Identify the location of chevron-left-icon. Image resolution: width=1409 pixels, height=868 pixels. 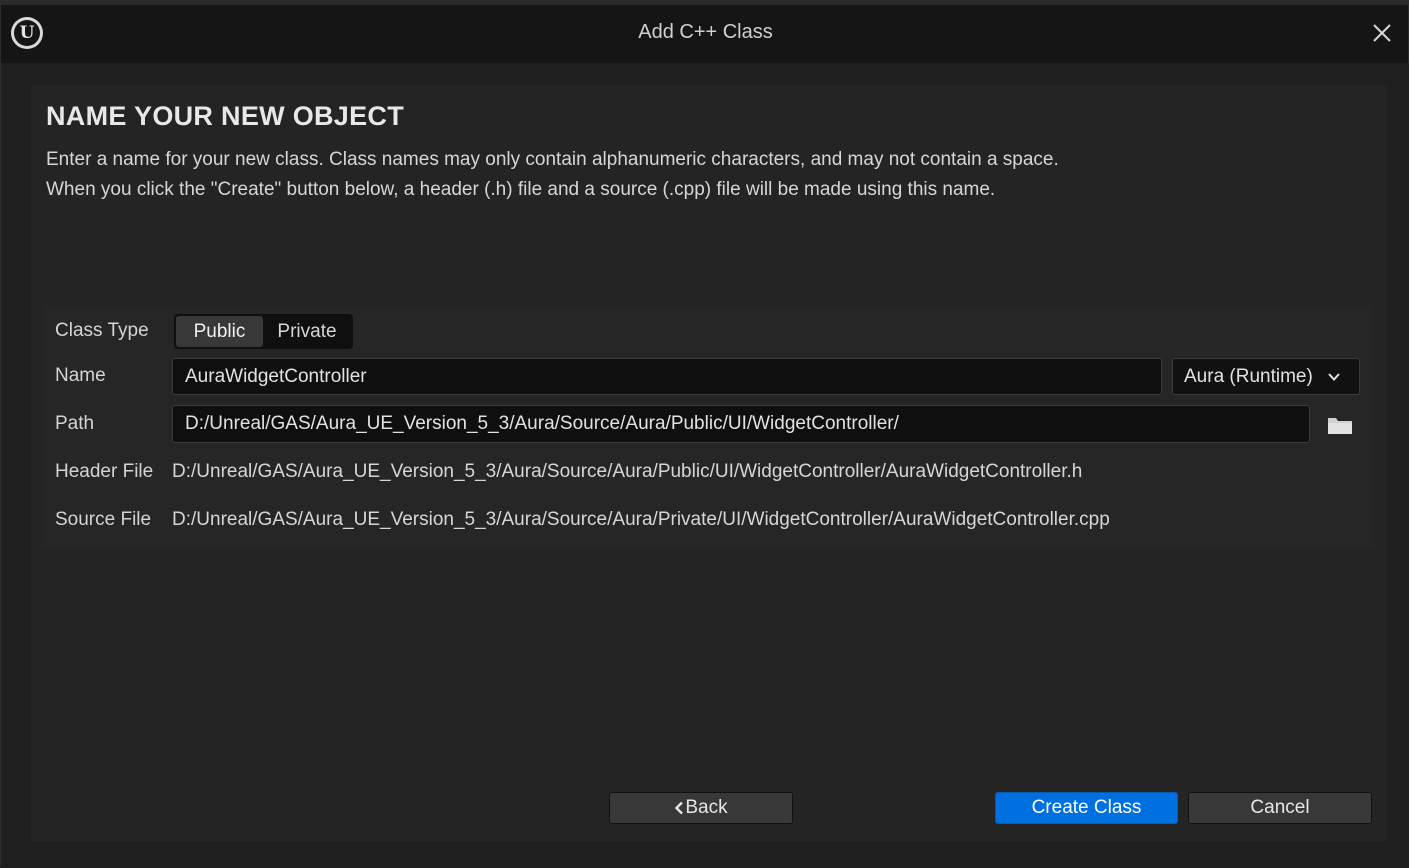
(679, 808).